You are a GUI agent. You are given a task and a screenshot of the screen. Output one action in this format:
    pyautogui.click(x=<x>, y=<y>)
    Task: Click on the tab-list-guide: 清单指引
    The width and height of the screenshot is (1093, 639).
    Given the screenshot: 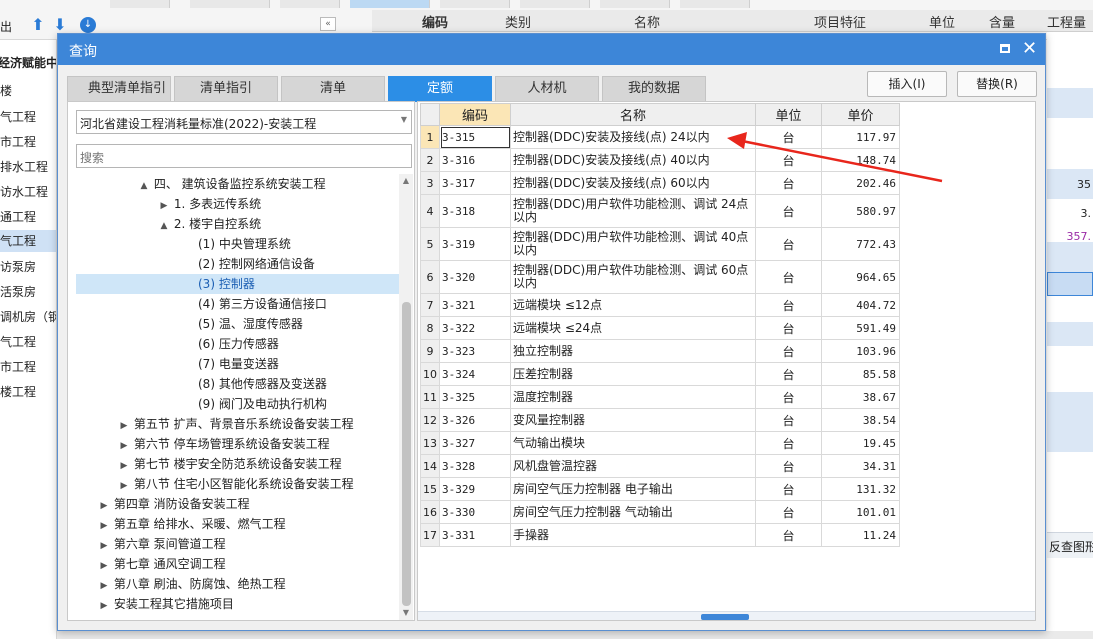 What is the action you would take?
    pyautogui.click(x=226, y=89)
    